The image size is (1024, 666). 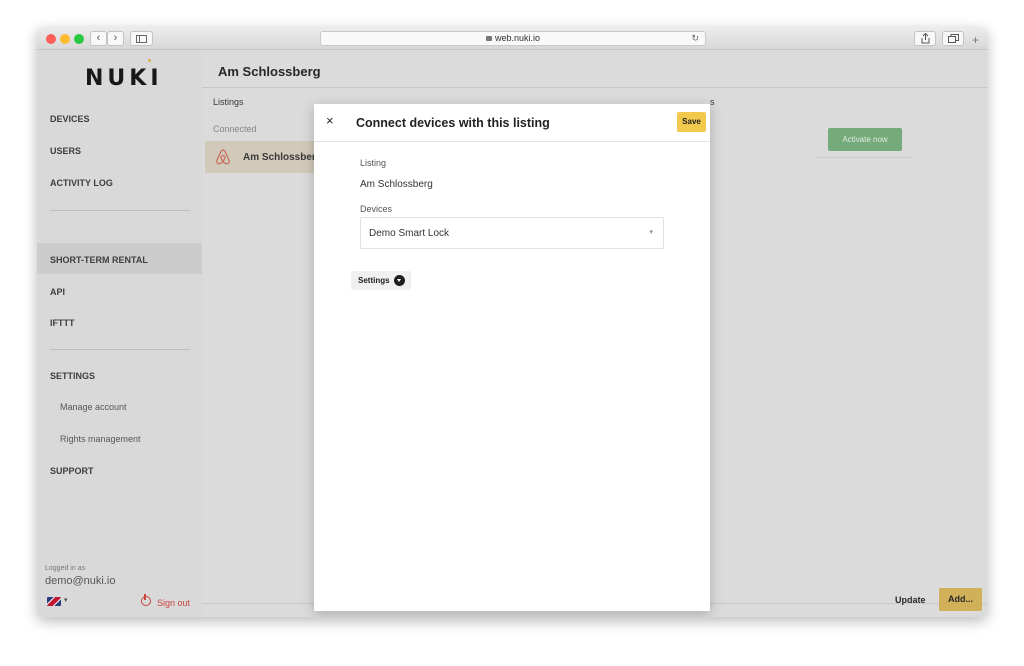 I want to click on back-button: ‹, so click(x=98, y=38).